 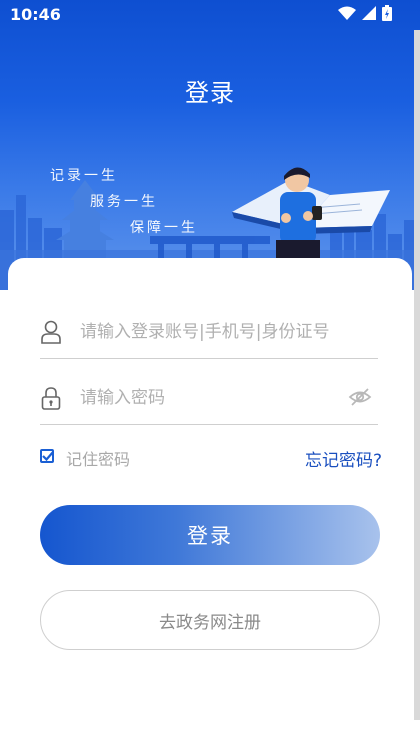 What do you see at coordinates (84, 176) in the screenshot?
I see `slogan-record: 记录一生` at bounding box center [84, 176].